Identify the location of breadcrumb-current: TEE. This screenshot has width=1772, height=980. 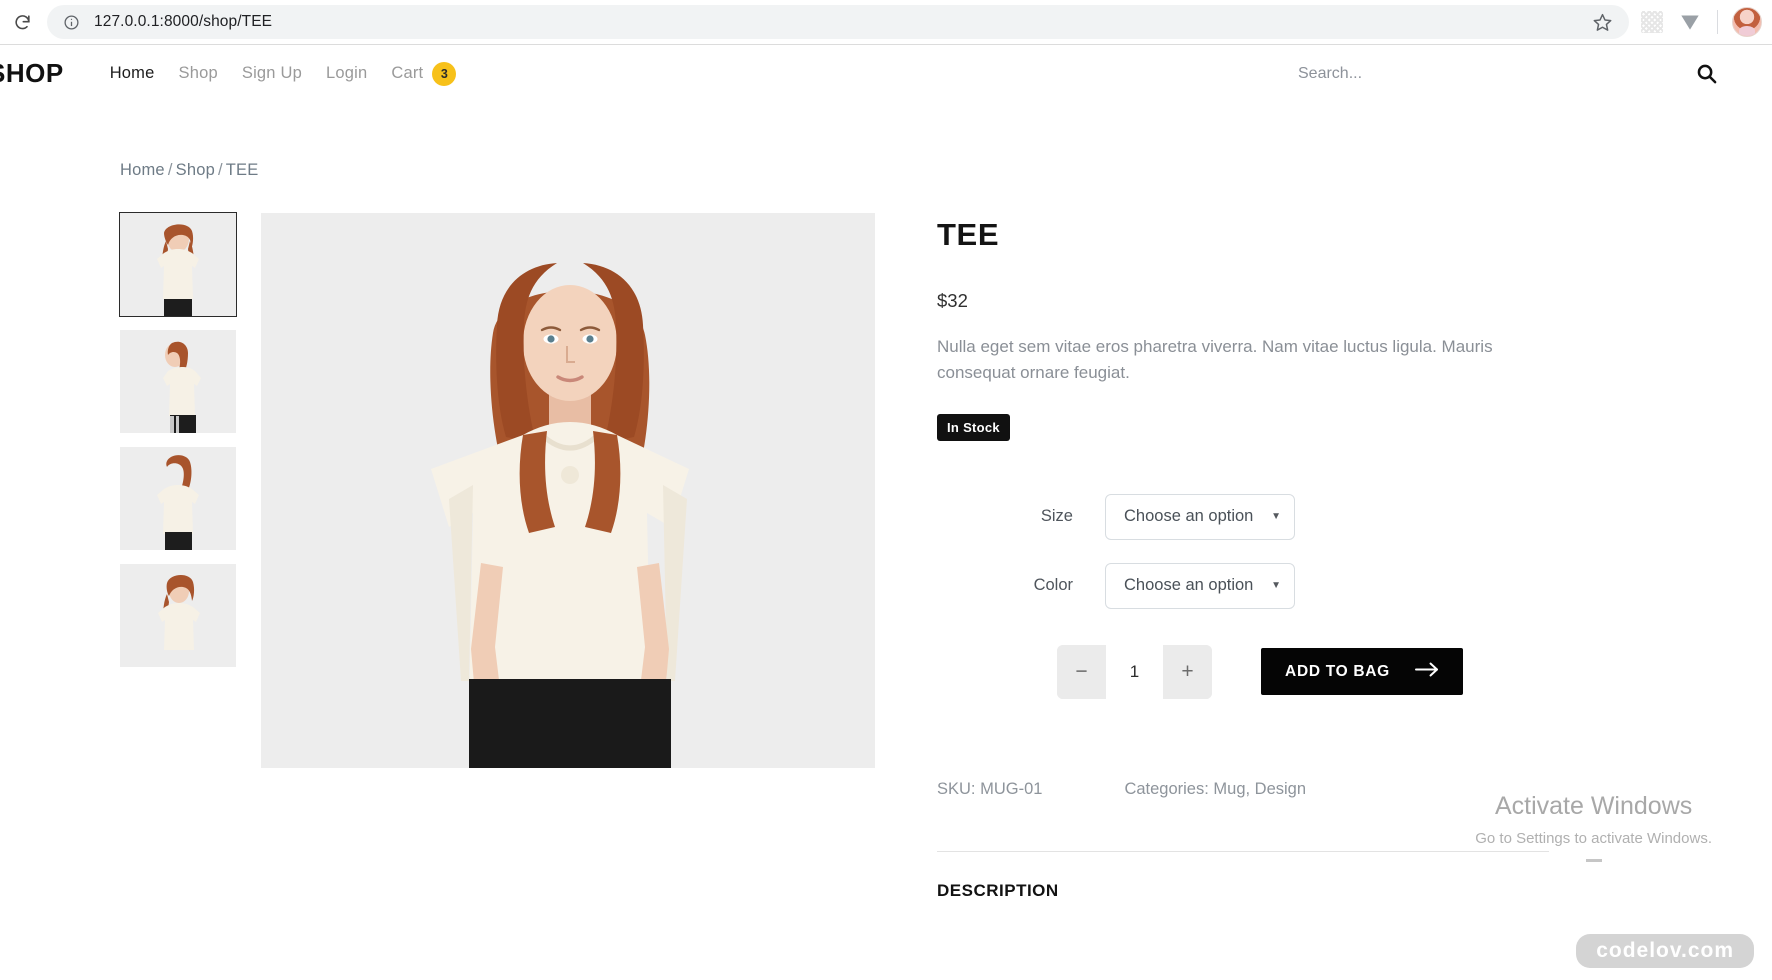
(242, 170).